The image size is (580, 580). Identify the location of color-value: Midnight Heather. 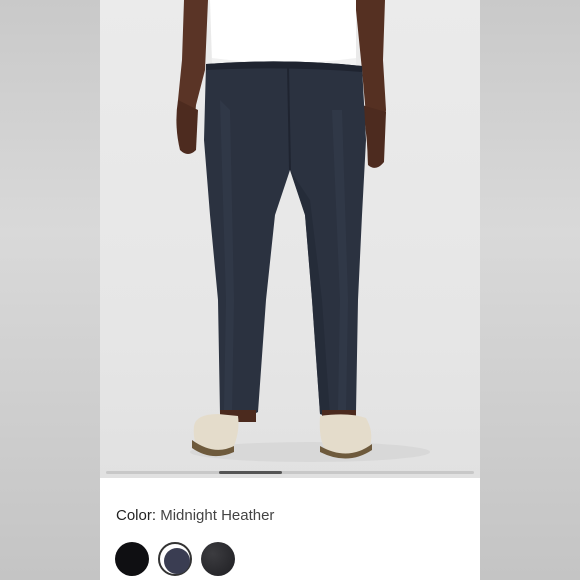
(217, 515).